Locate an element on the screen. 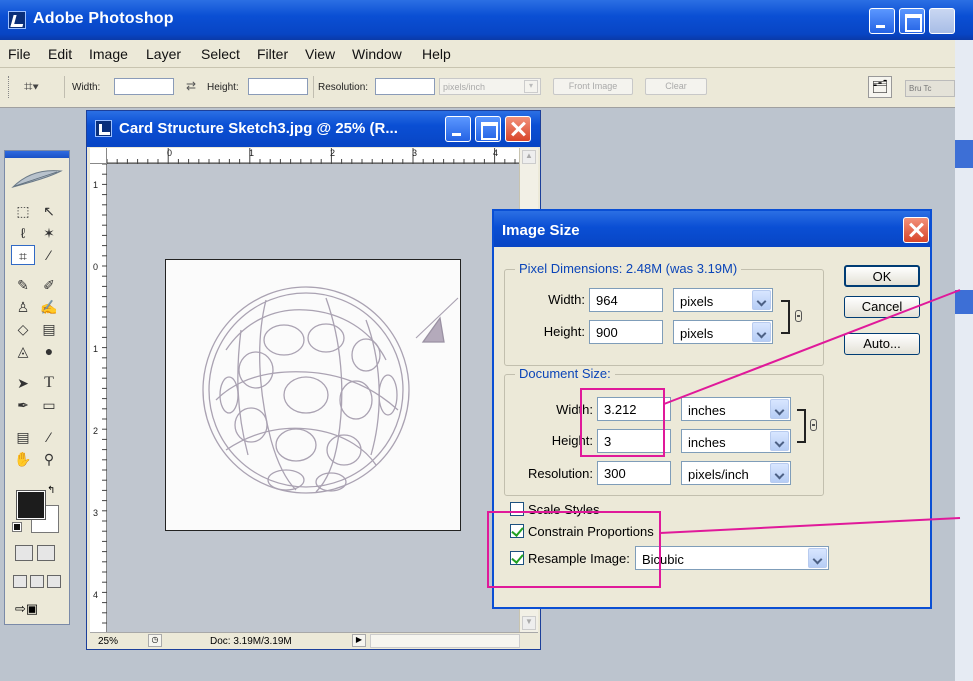  annotation-box-checkboxes is located at coordinates (574, 549).